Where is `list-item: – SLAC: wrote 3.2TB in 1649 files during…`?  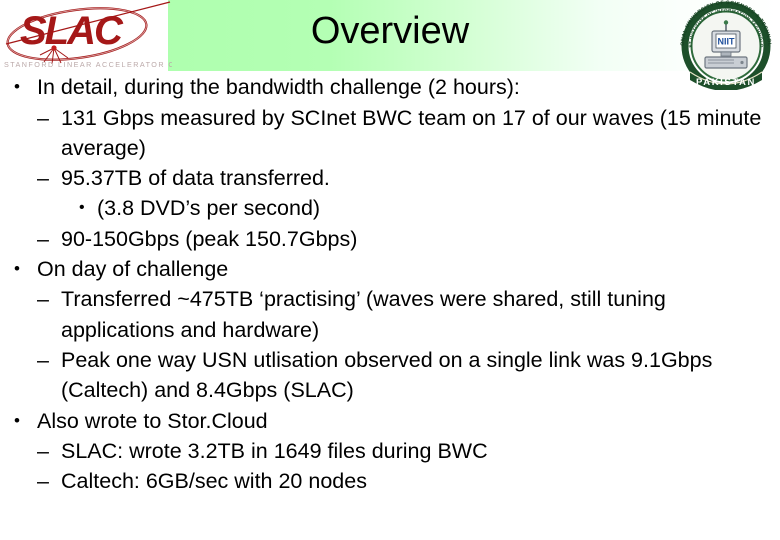 list-item: – SLAC: wrote 3.2TB in 1649 files during… is located at coordinates (390, 451).